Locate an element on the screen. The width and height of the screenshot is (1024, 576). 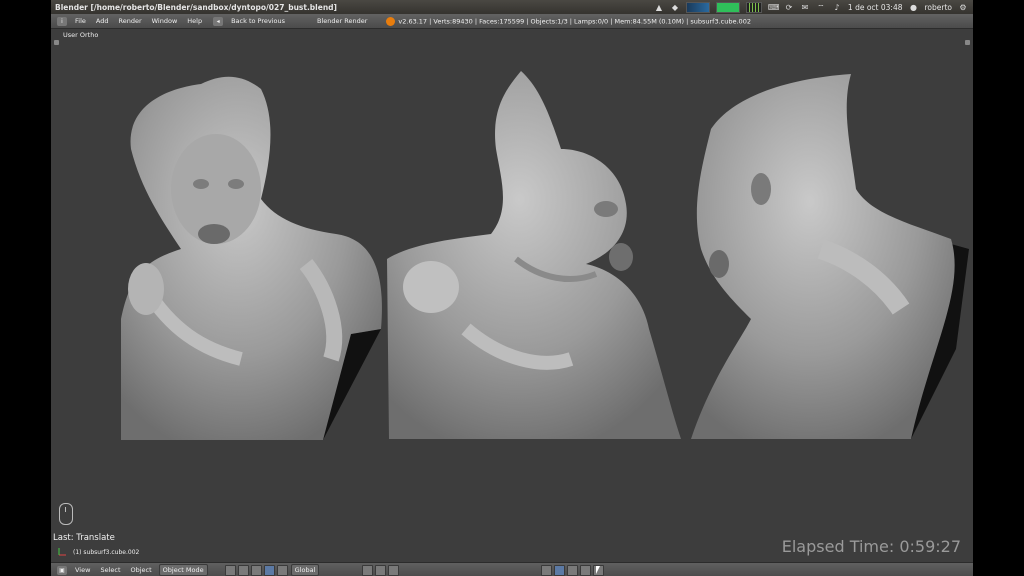
proportional-edit-icon is located at coordinates (547, 570).